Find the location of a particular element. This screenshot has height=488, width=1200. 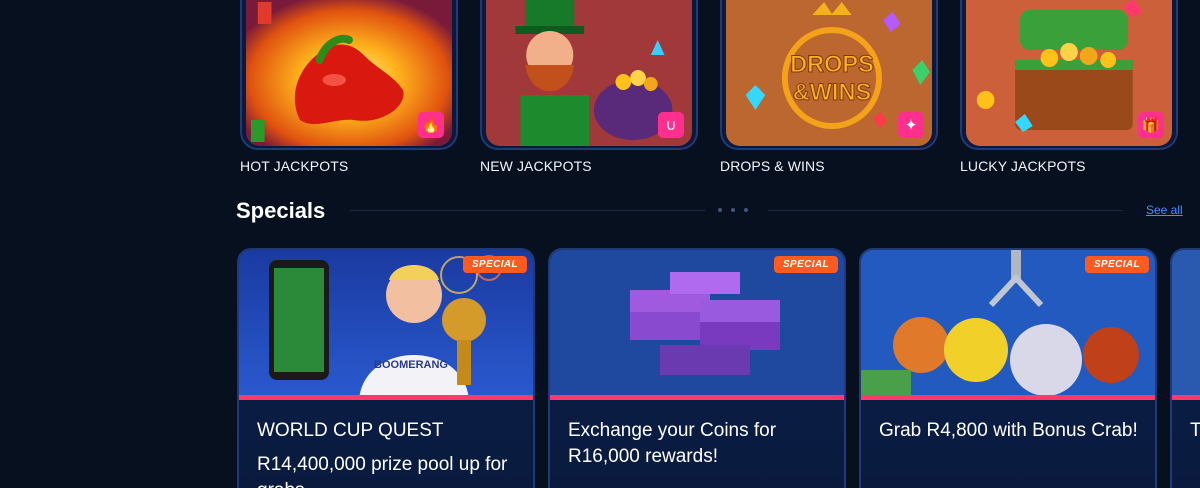

jackpot-tile-new: ∪ NEW JACKPOTS is located at coordinates (589, 87).